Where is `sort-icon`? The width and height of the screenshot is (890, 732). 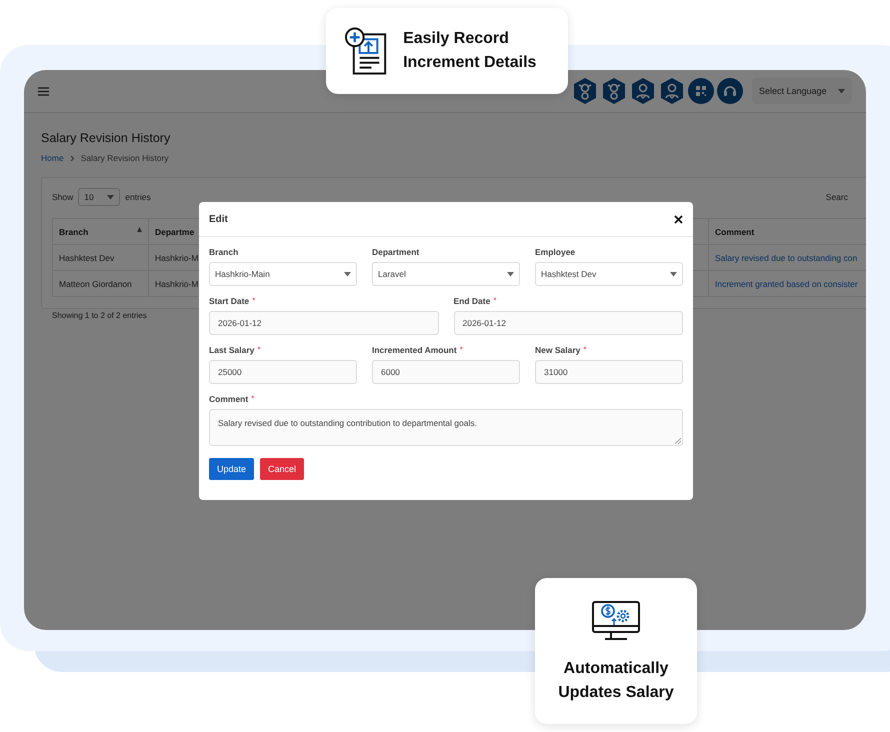 sort-icon is located at coordinates (139, 229).